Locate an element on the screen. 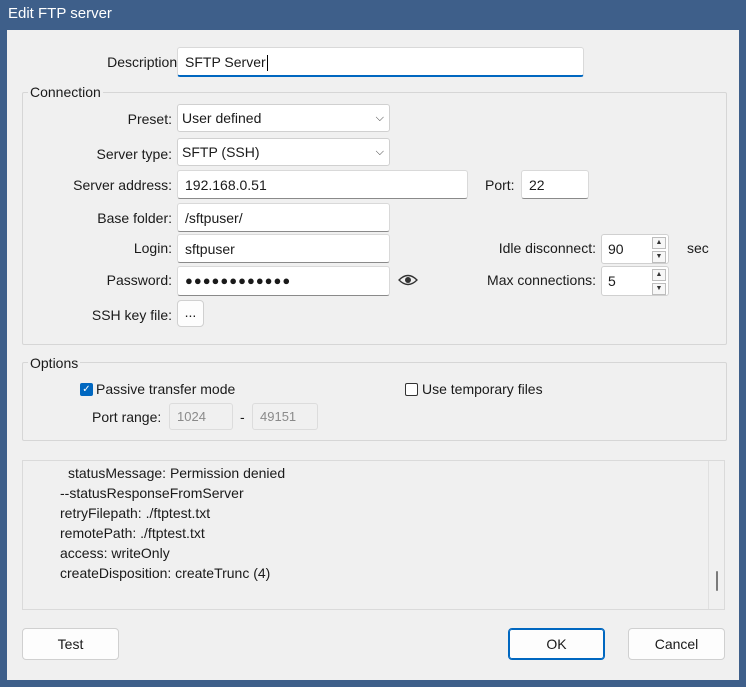 The height and width of the screenshot is (687, 746). options-group is located at coordinates (374, 401).